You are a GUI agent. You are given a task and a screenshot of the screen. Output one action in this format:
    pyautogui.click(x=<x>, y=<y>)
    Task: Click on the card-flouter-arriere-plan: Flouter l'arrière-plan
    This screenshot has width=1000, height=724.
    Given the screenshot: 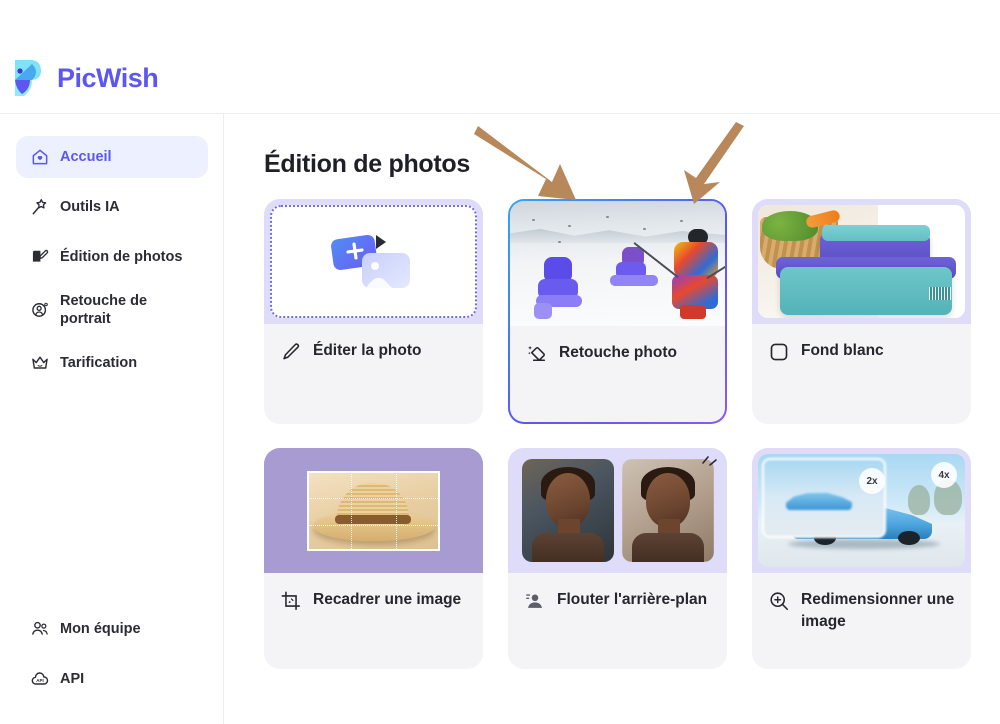 What is the action you would take?
    pyautogui.click(x=617, y=558)
    